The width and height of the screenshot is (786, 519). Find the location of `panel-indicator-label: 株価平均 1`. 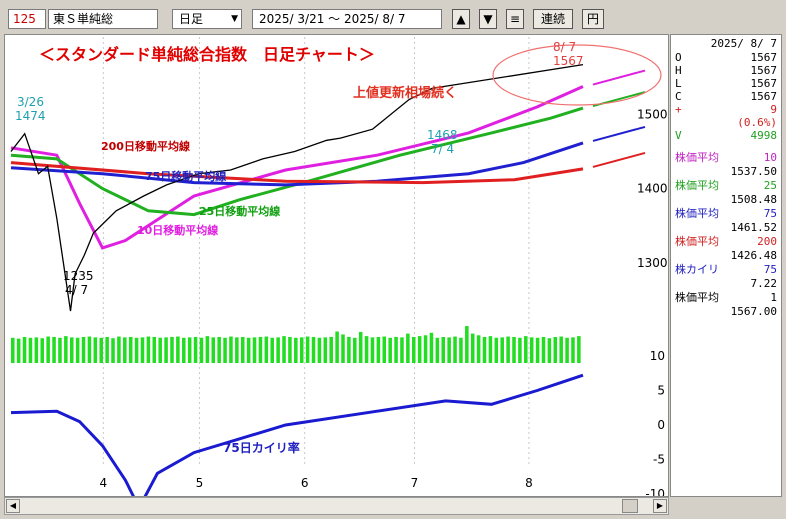

panel-indicator-label: 株価平均 1 is located at coordinates (726, 297).